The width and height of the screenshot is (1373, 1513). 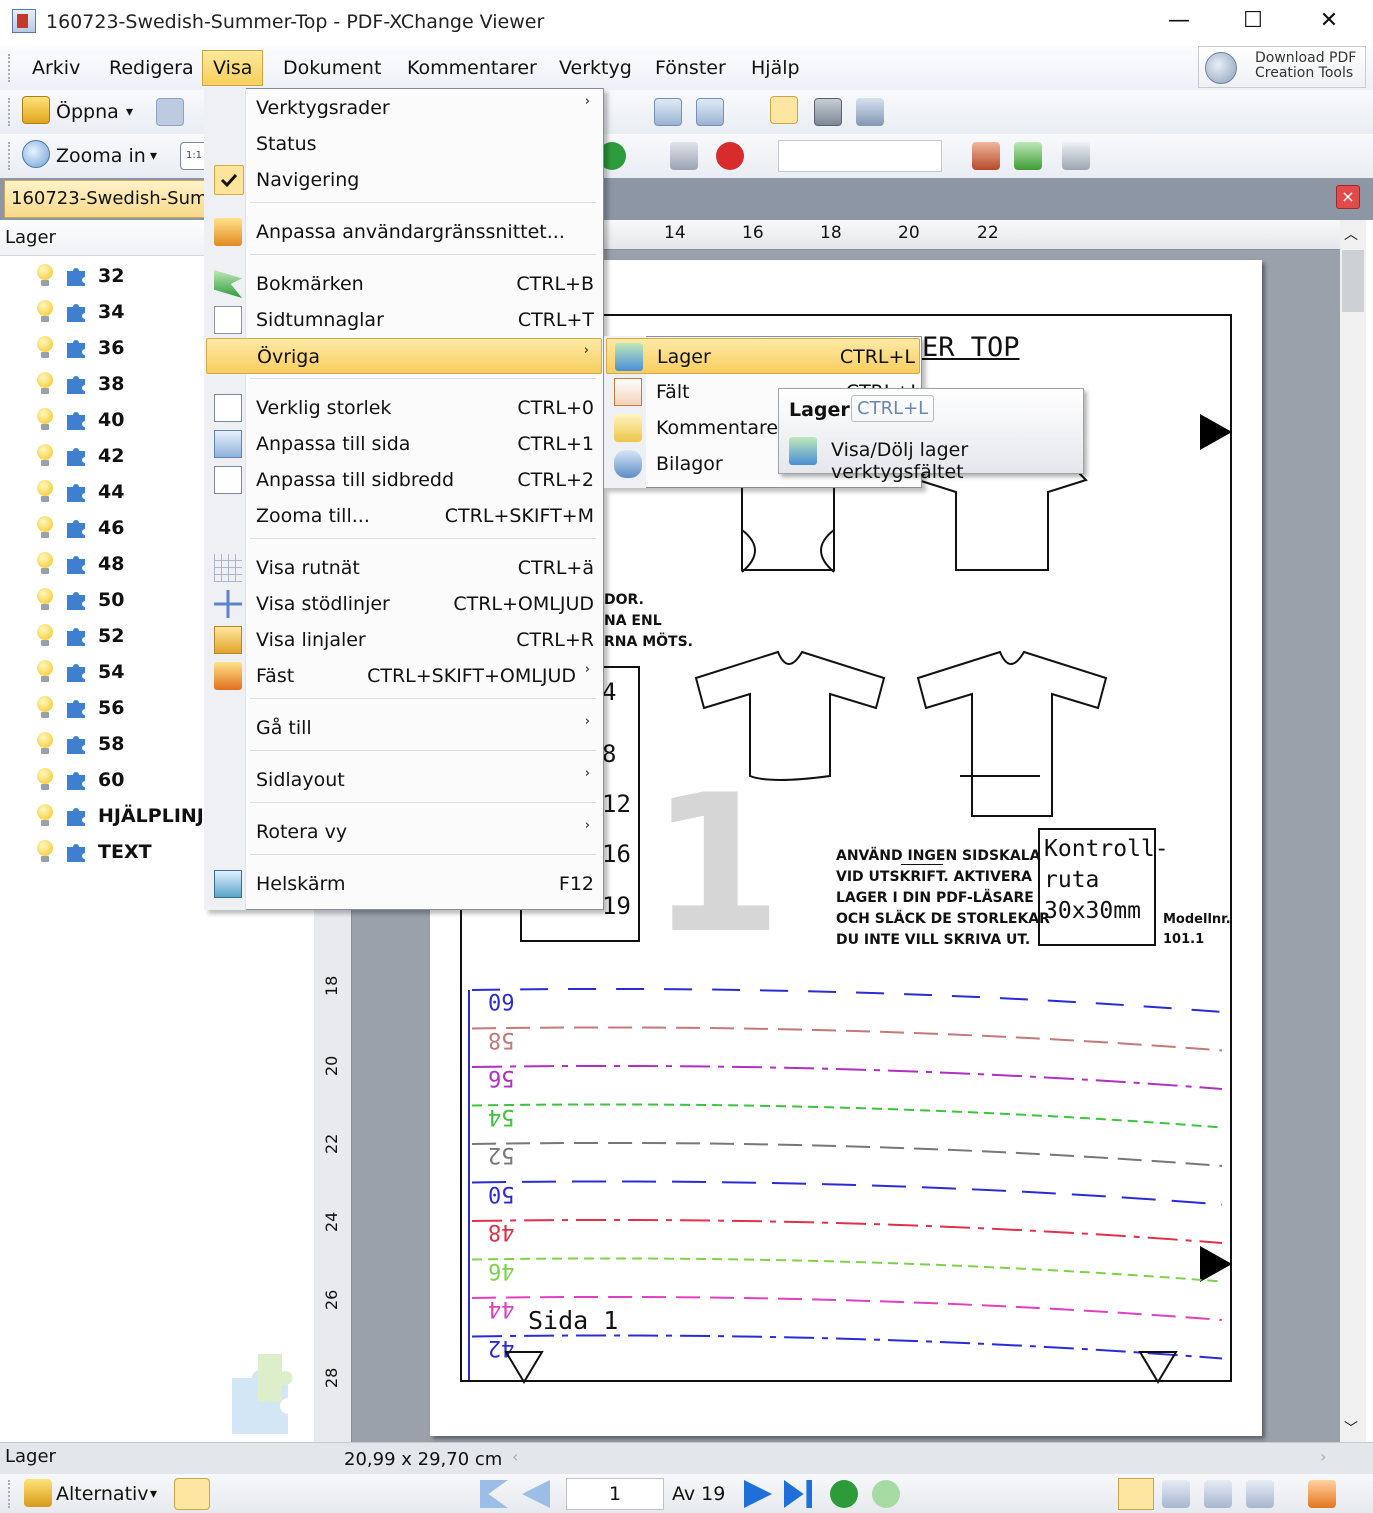 I want to click on menu-kommentarer: Kommentarer, so click(x=472, y=69).